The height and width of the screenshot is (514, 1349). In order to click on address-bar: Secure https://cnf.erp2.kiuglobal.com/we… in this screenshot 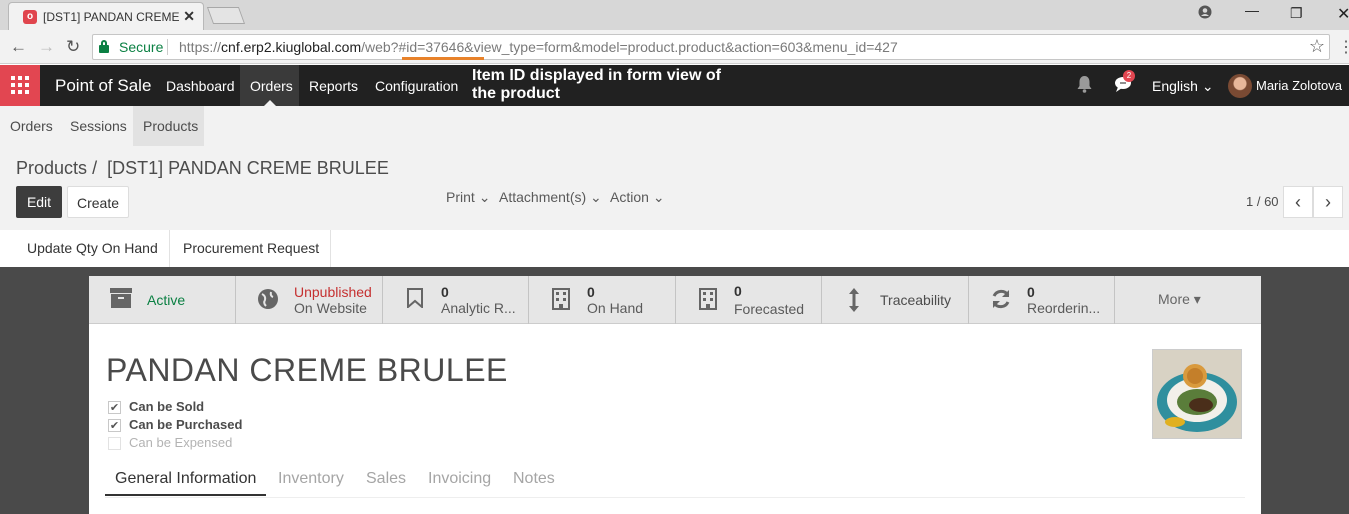, I will do `click(711, 47)`.